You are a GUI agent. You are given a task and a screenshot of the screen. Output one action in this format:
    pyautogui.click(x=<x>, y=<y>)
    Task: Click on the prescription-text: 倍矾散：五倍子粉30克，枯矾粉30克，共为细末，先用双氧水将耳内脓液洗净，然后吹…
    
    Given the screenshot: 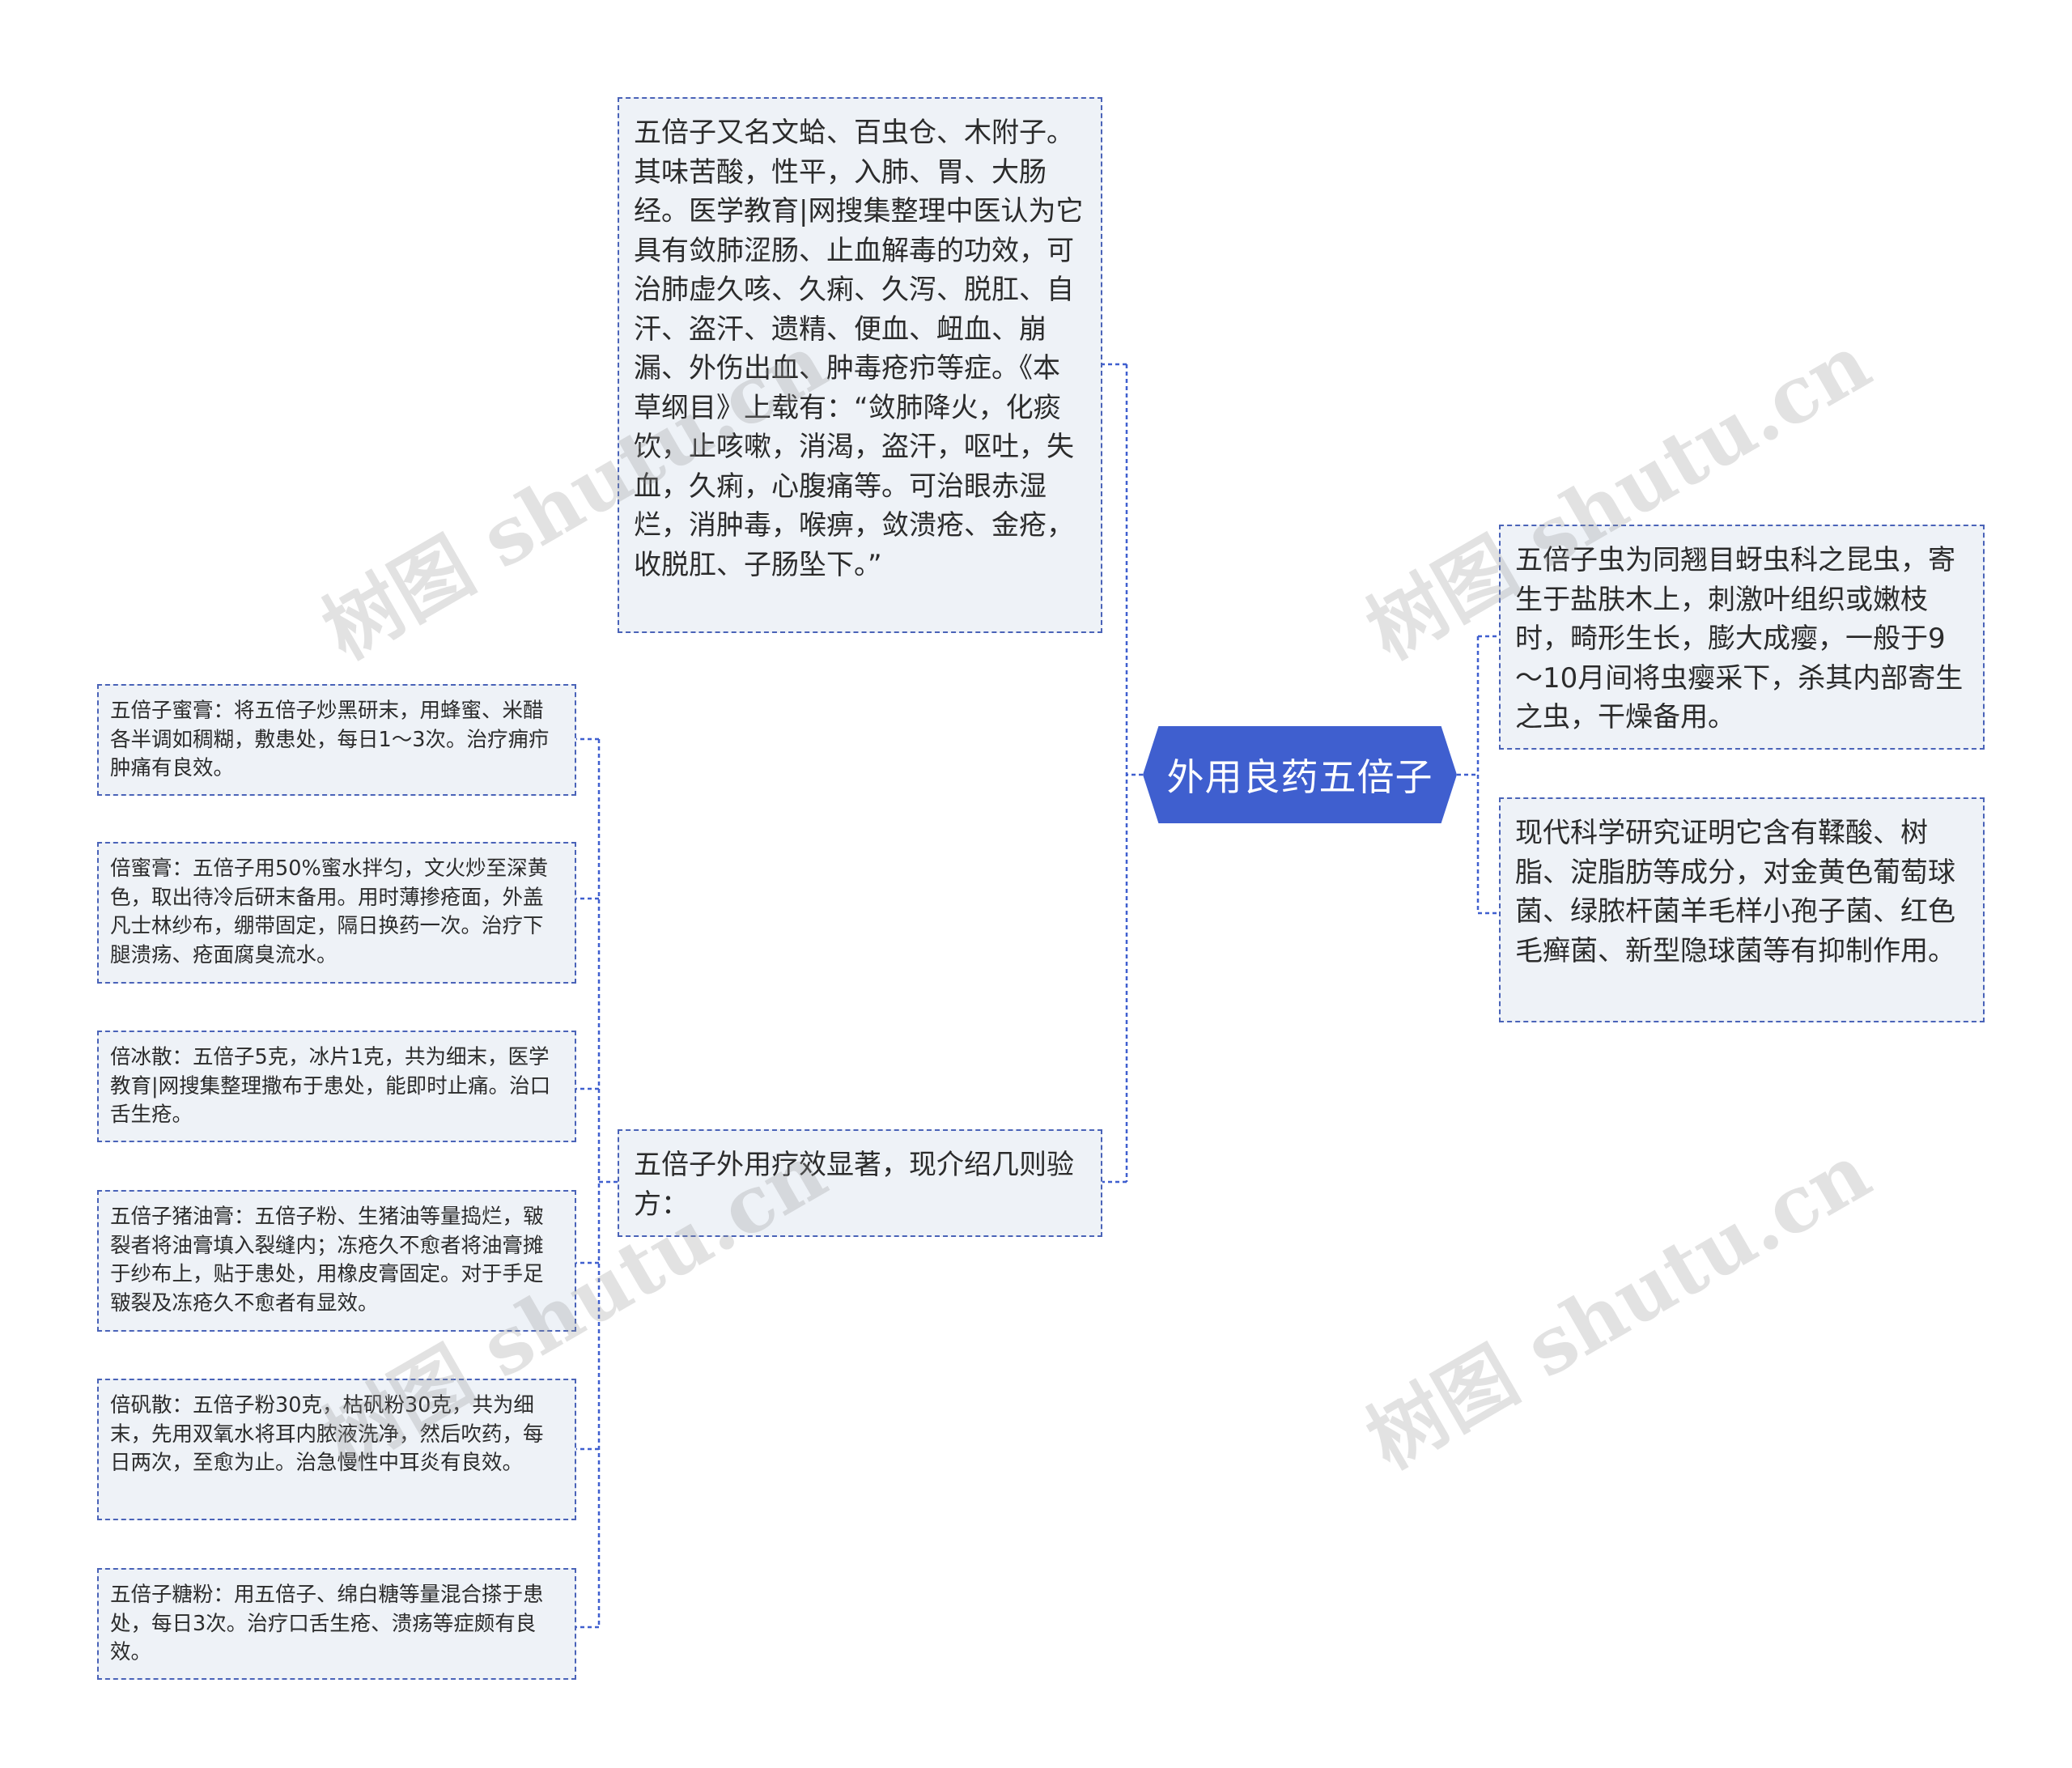 What is the action you would take?
    pyautogui.click(x=327, y=1434)
    